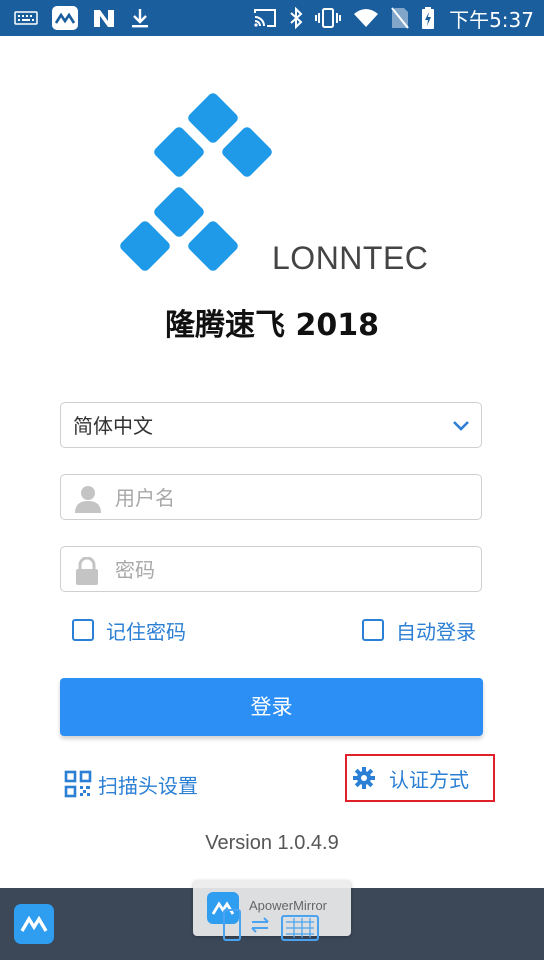 This screenshot has height=960, width=544. What do you see at coordinates (328, 18) in the screenshot?
I see `vibrate-icon` at bounding box center [328, 18].